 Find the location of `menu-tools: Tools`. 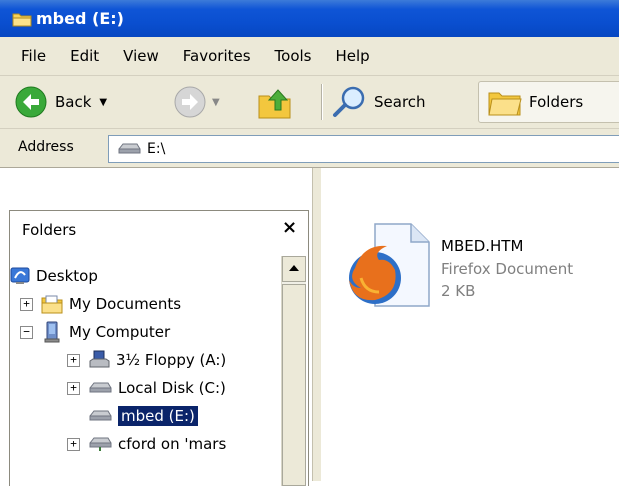

menu-tools: Tools is located at coordinates (293, 56).